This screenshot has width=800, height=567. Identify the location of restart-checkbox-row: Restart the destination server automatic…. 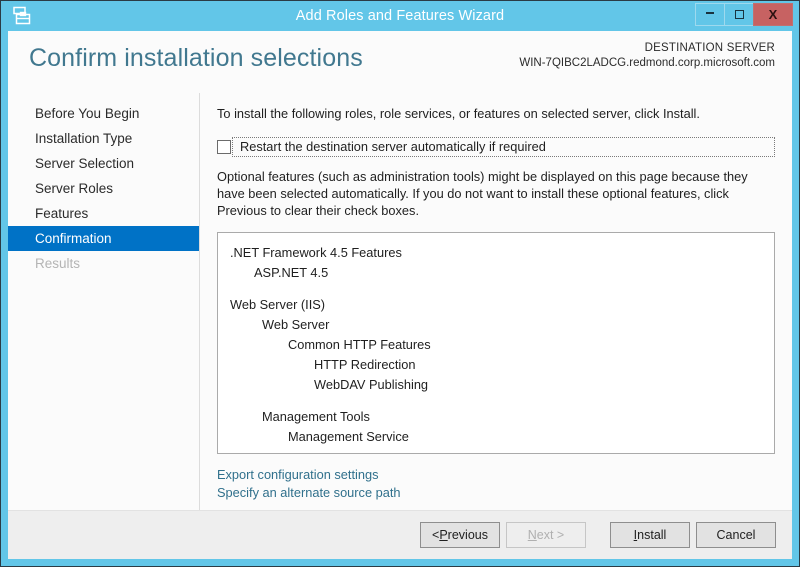
(496, 146).